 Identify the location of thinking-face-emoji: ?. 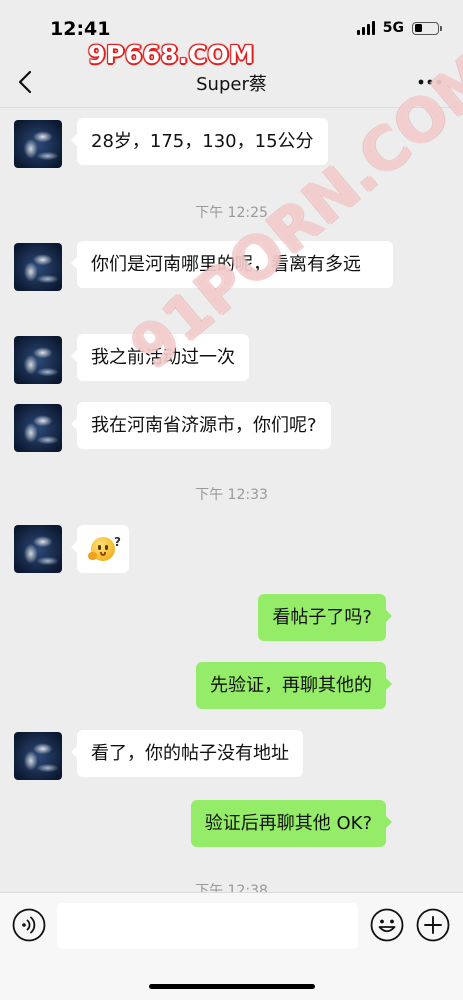
(104, 548).